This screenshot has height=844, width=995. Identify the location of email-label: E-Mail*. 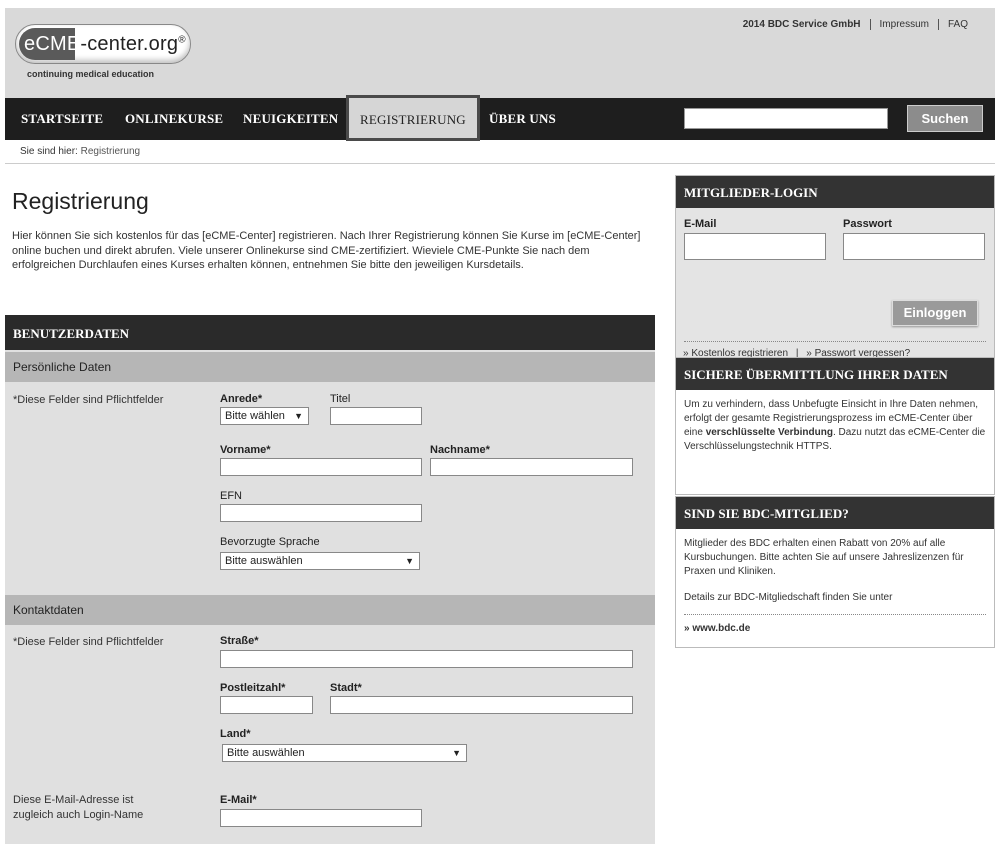
(238, 800).